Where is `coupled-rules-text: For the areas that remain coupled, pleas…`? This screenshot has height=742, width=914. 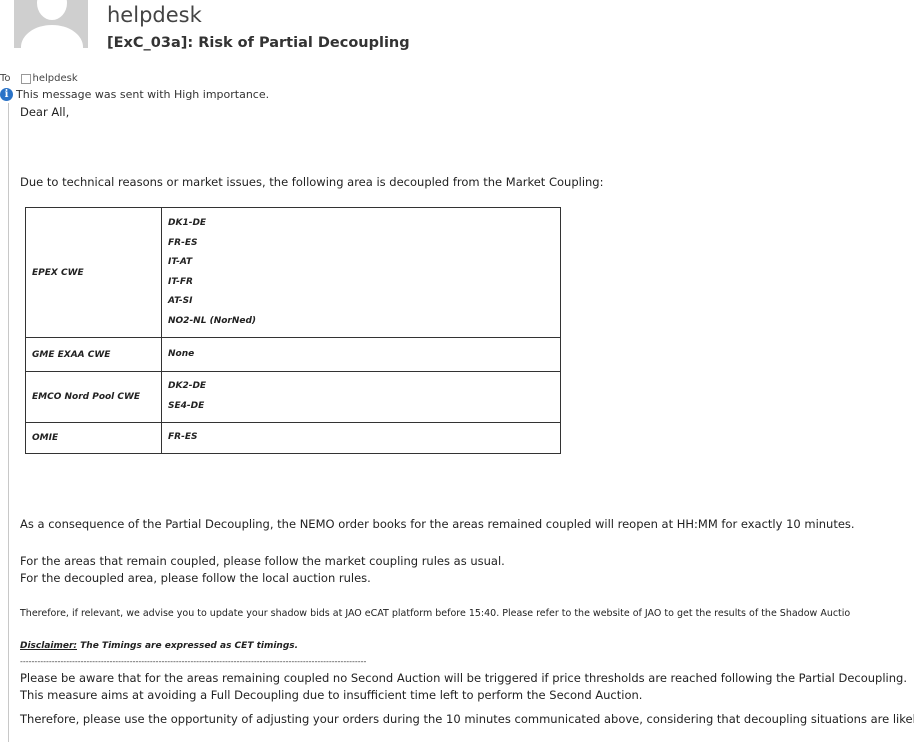
coupled-rules-text: For the areas that remain coupled, pleas… is located at coordinates (262, 561).